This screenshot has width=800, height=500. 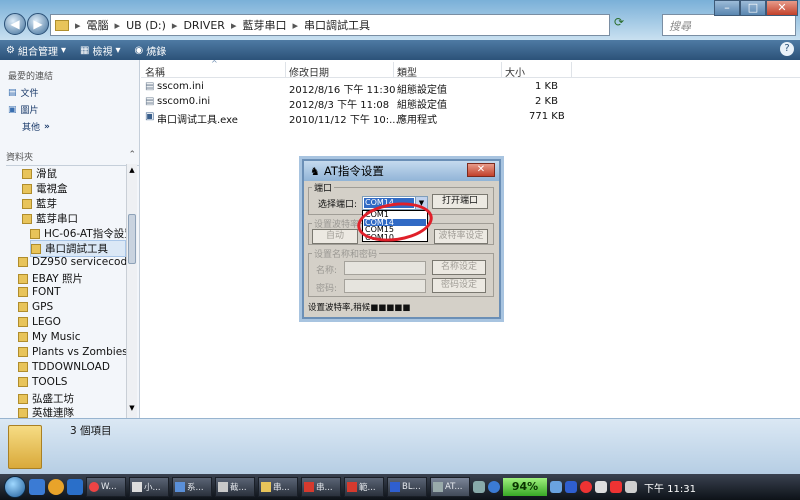 What do you see at coordinates (621, 24) in the screenshot?
I see `refresh-icon: ⟳` at bounding box center [621, 24].